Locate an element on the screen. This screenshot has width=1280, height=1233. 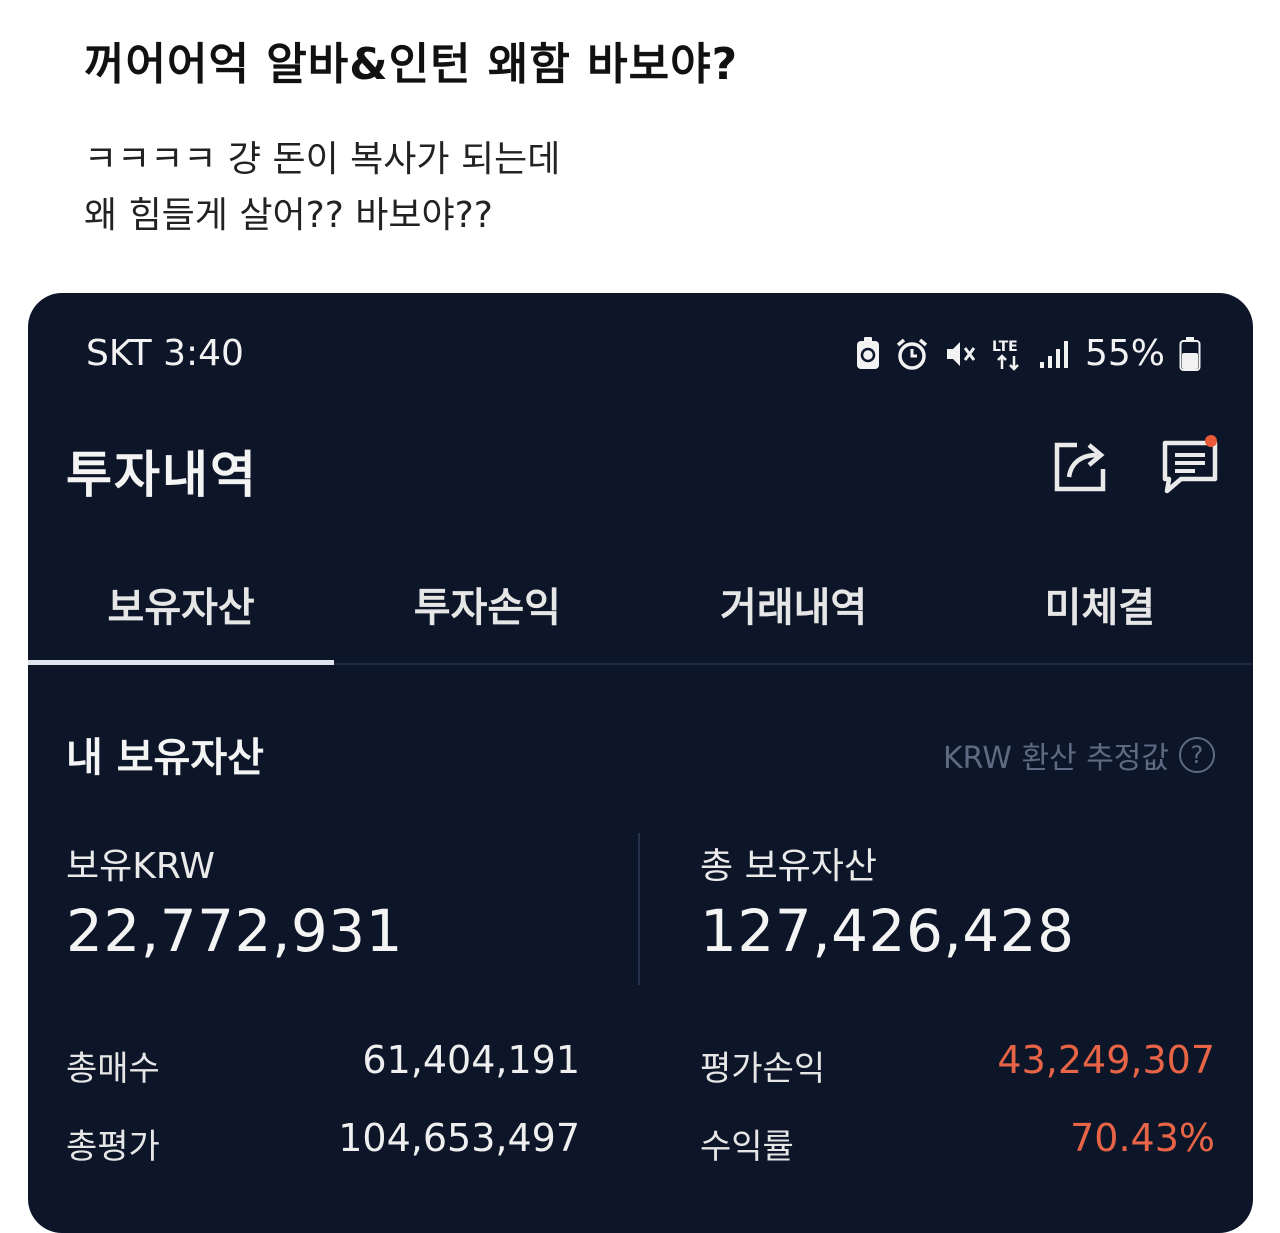
notice-button is located at coordinates (1191, 467).